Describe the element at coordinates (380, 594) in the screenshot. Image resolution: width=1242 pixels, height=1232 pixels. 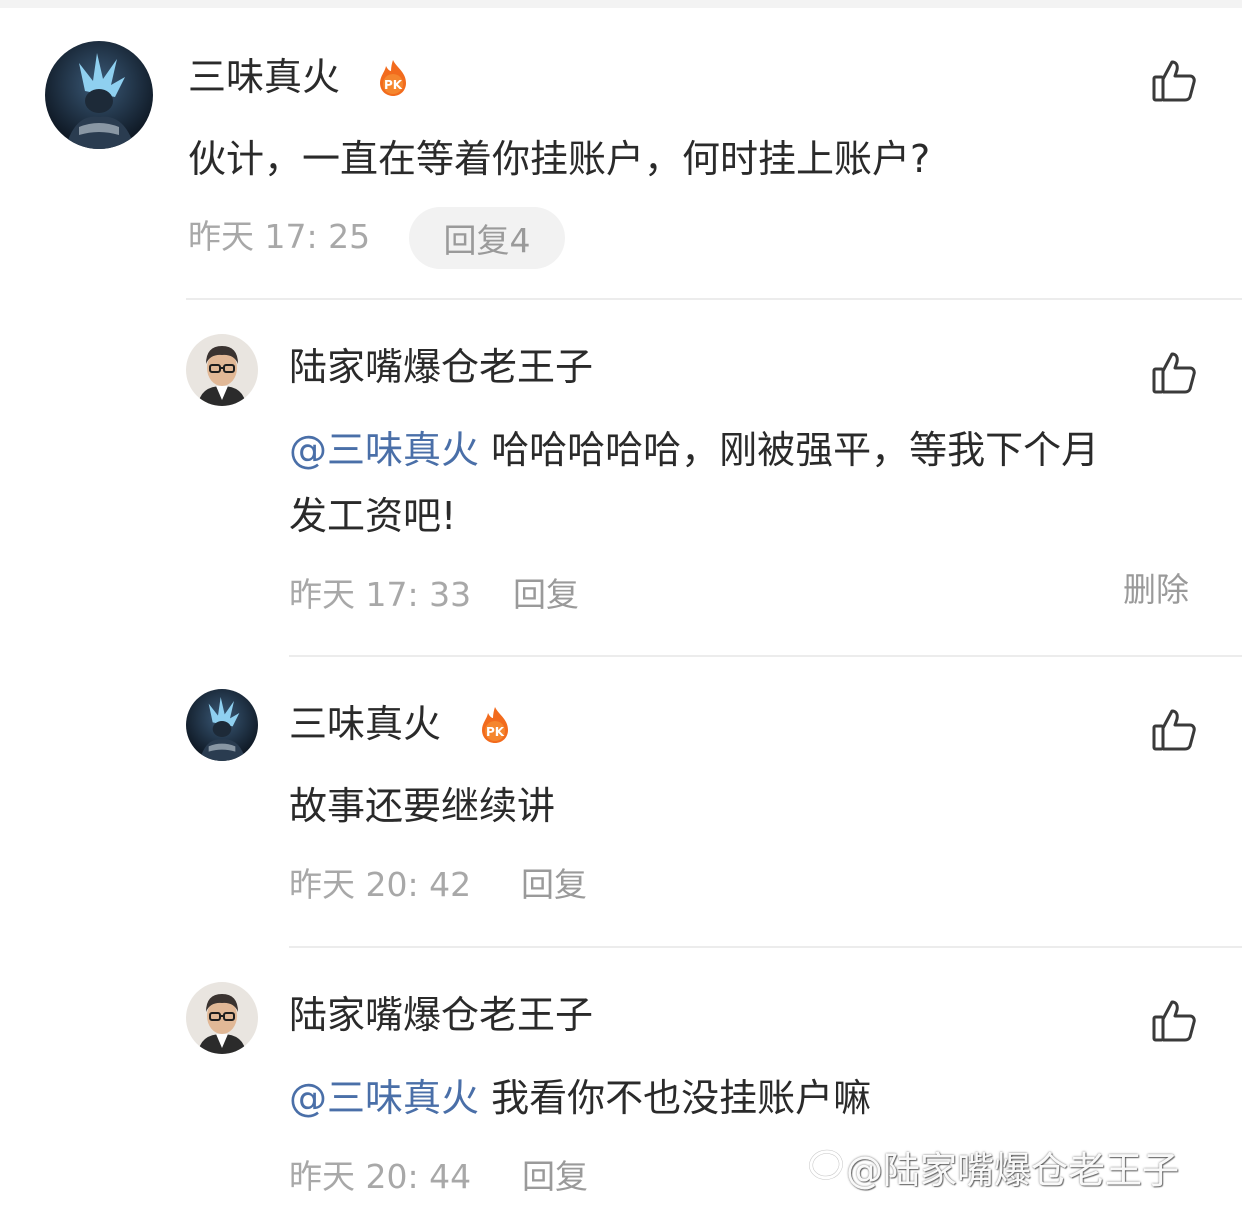
I see `reply-time: 昨天 17: 33` at that location.